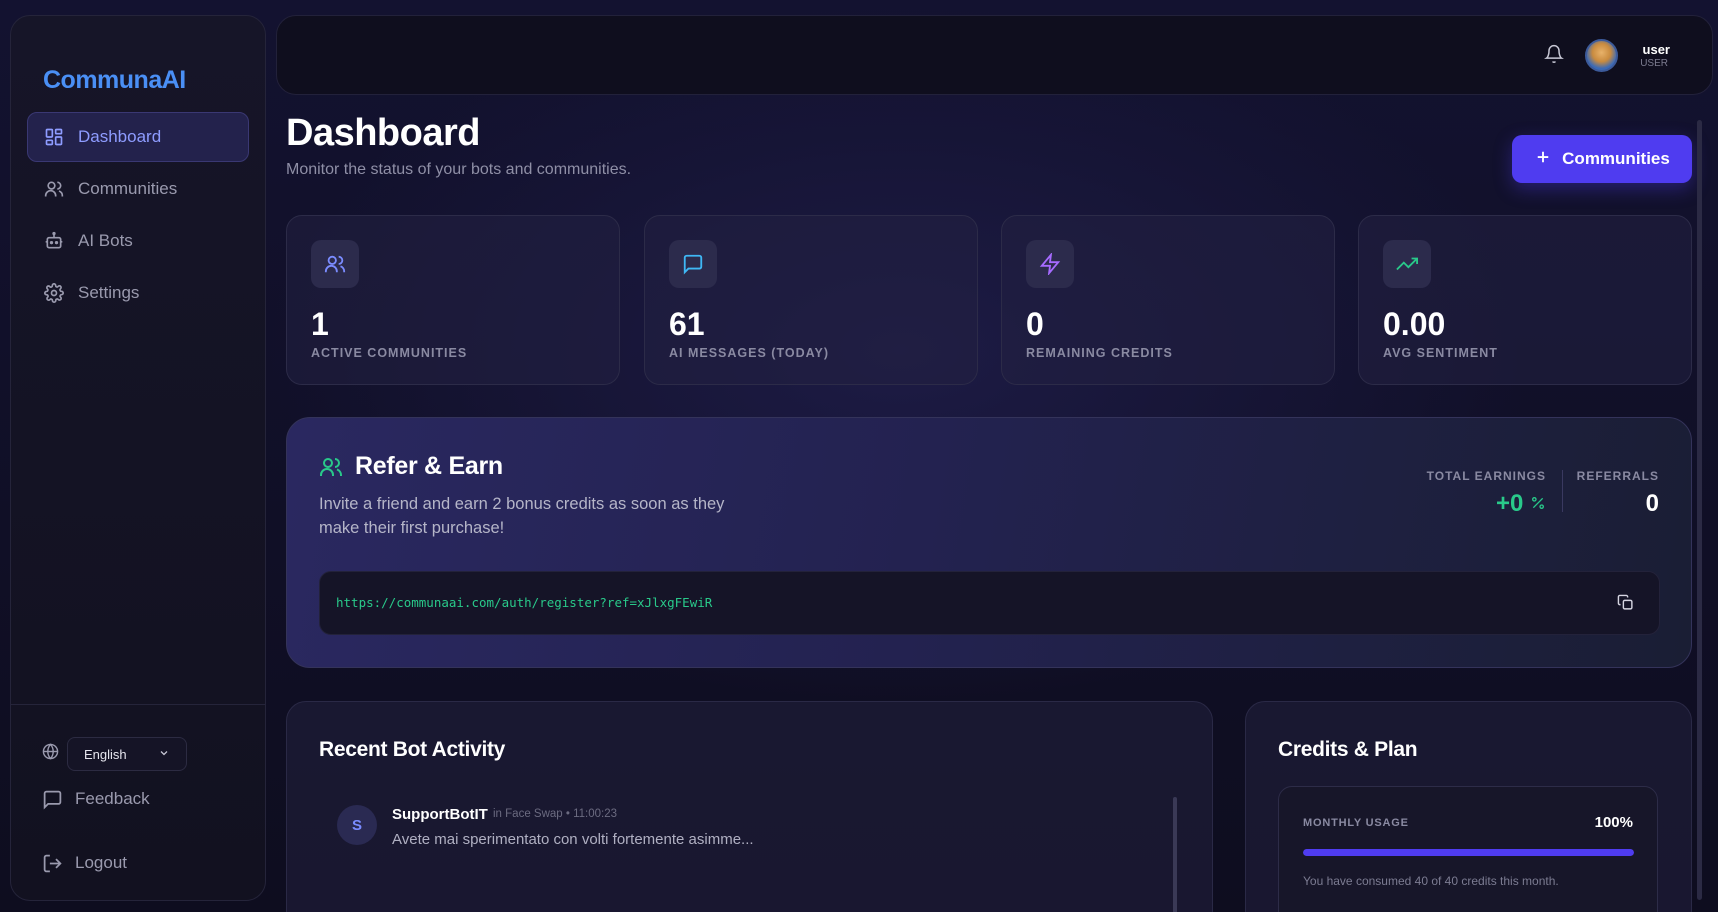  What do you see at coordinates (109, 292) in the screenshot?
I see `sidebar-item-label: Settings` at bounding box center [109, 292].